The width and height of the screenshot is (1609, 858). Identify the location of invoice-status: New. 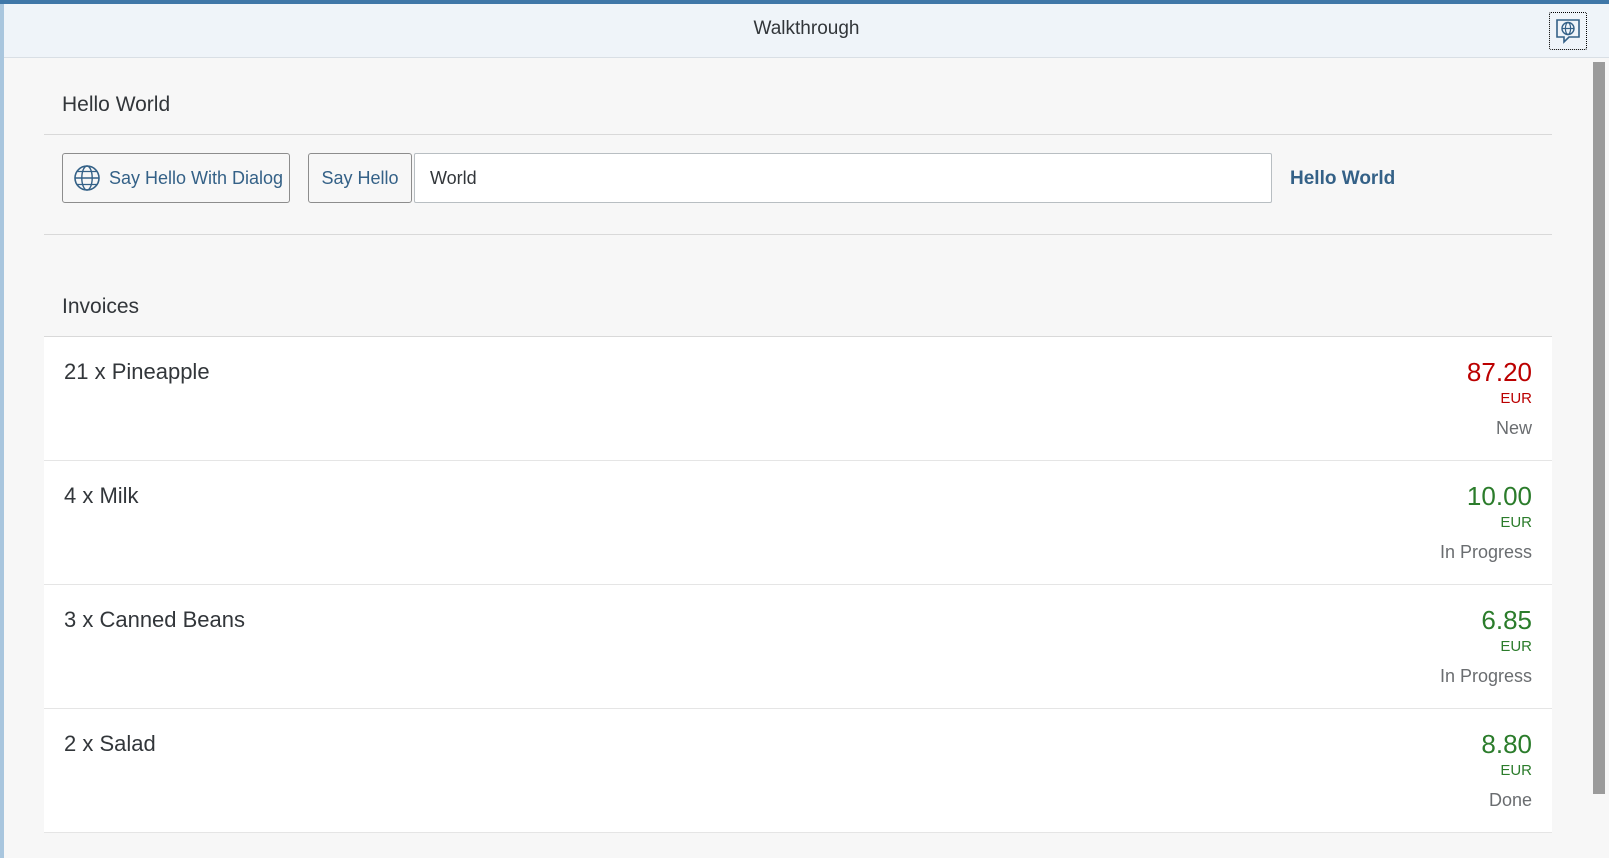
(1513, 428).